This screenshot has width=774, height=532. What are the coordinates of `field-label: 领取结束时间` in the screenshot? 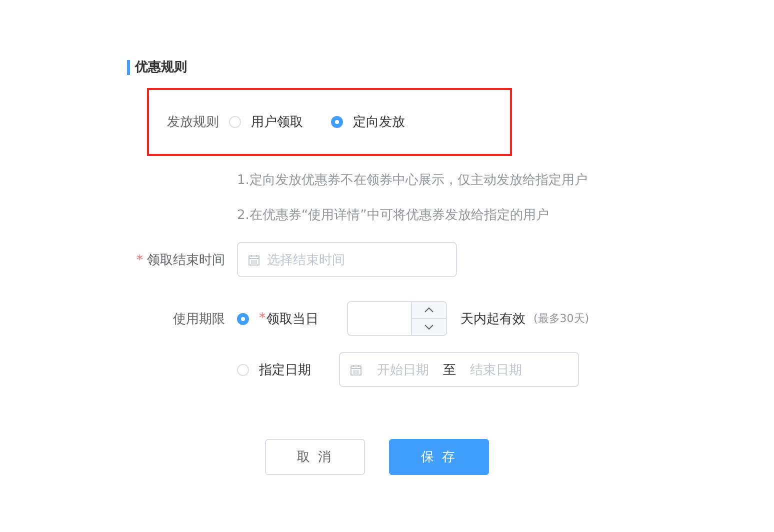 It's located at (186, 260).